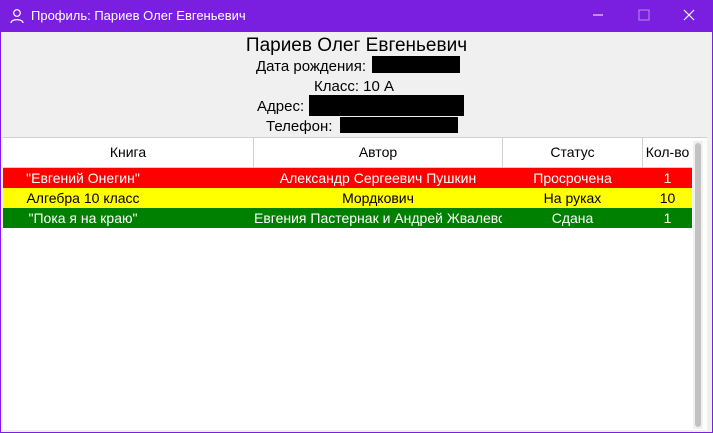 Image resolution: width=713 pixels, height=433 pixels. I want to click on title-bar: Профиль: Париев Олег Евгеньевич, so click(356, 16).